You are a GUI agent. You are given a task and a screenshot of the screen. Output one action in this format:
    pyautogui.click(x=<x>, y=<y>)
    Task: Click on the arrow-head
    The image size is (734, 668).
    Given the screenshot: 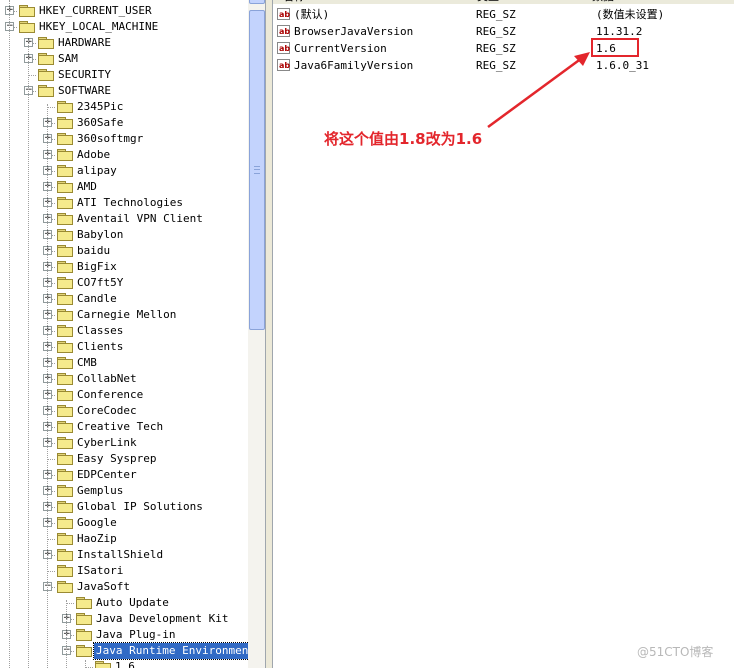 What is the action you would take?
    pyautogui.click(x=582, y=59)
    